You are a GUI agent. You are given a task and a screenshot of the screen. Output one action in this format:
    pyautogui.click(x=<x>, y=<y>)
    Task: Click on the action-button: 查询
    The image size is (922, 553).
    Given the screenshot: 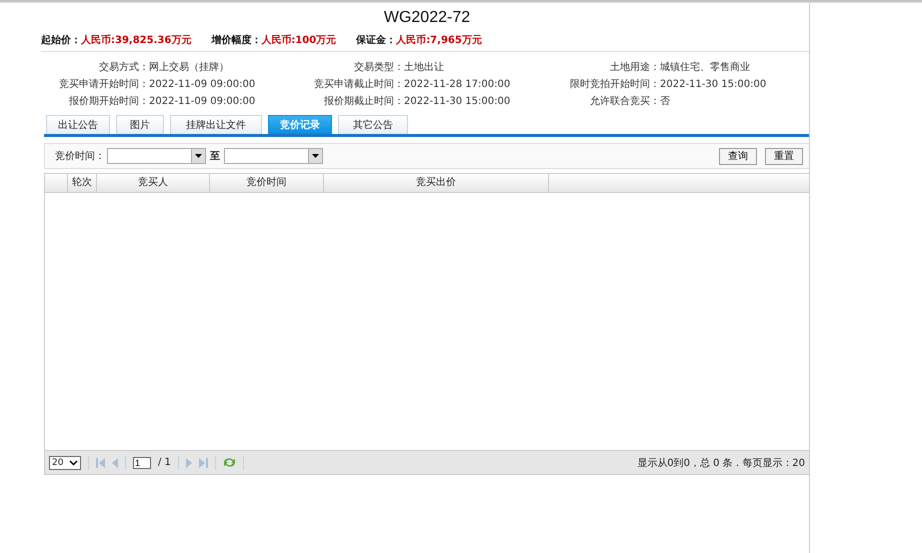 What is the action you would take?
    pyautogui.click(x=738, y=156)
    